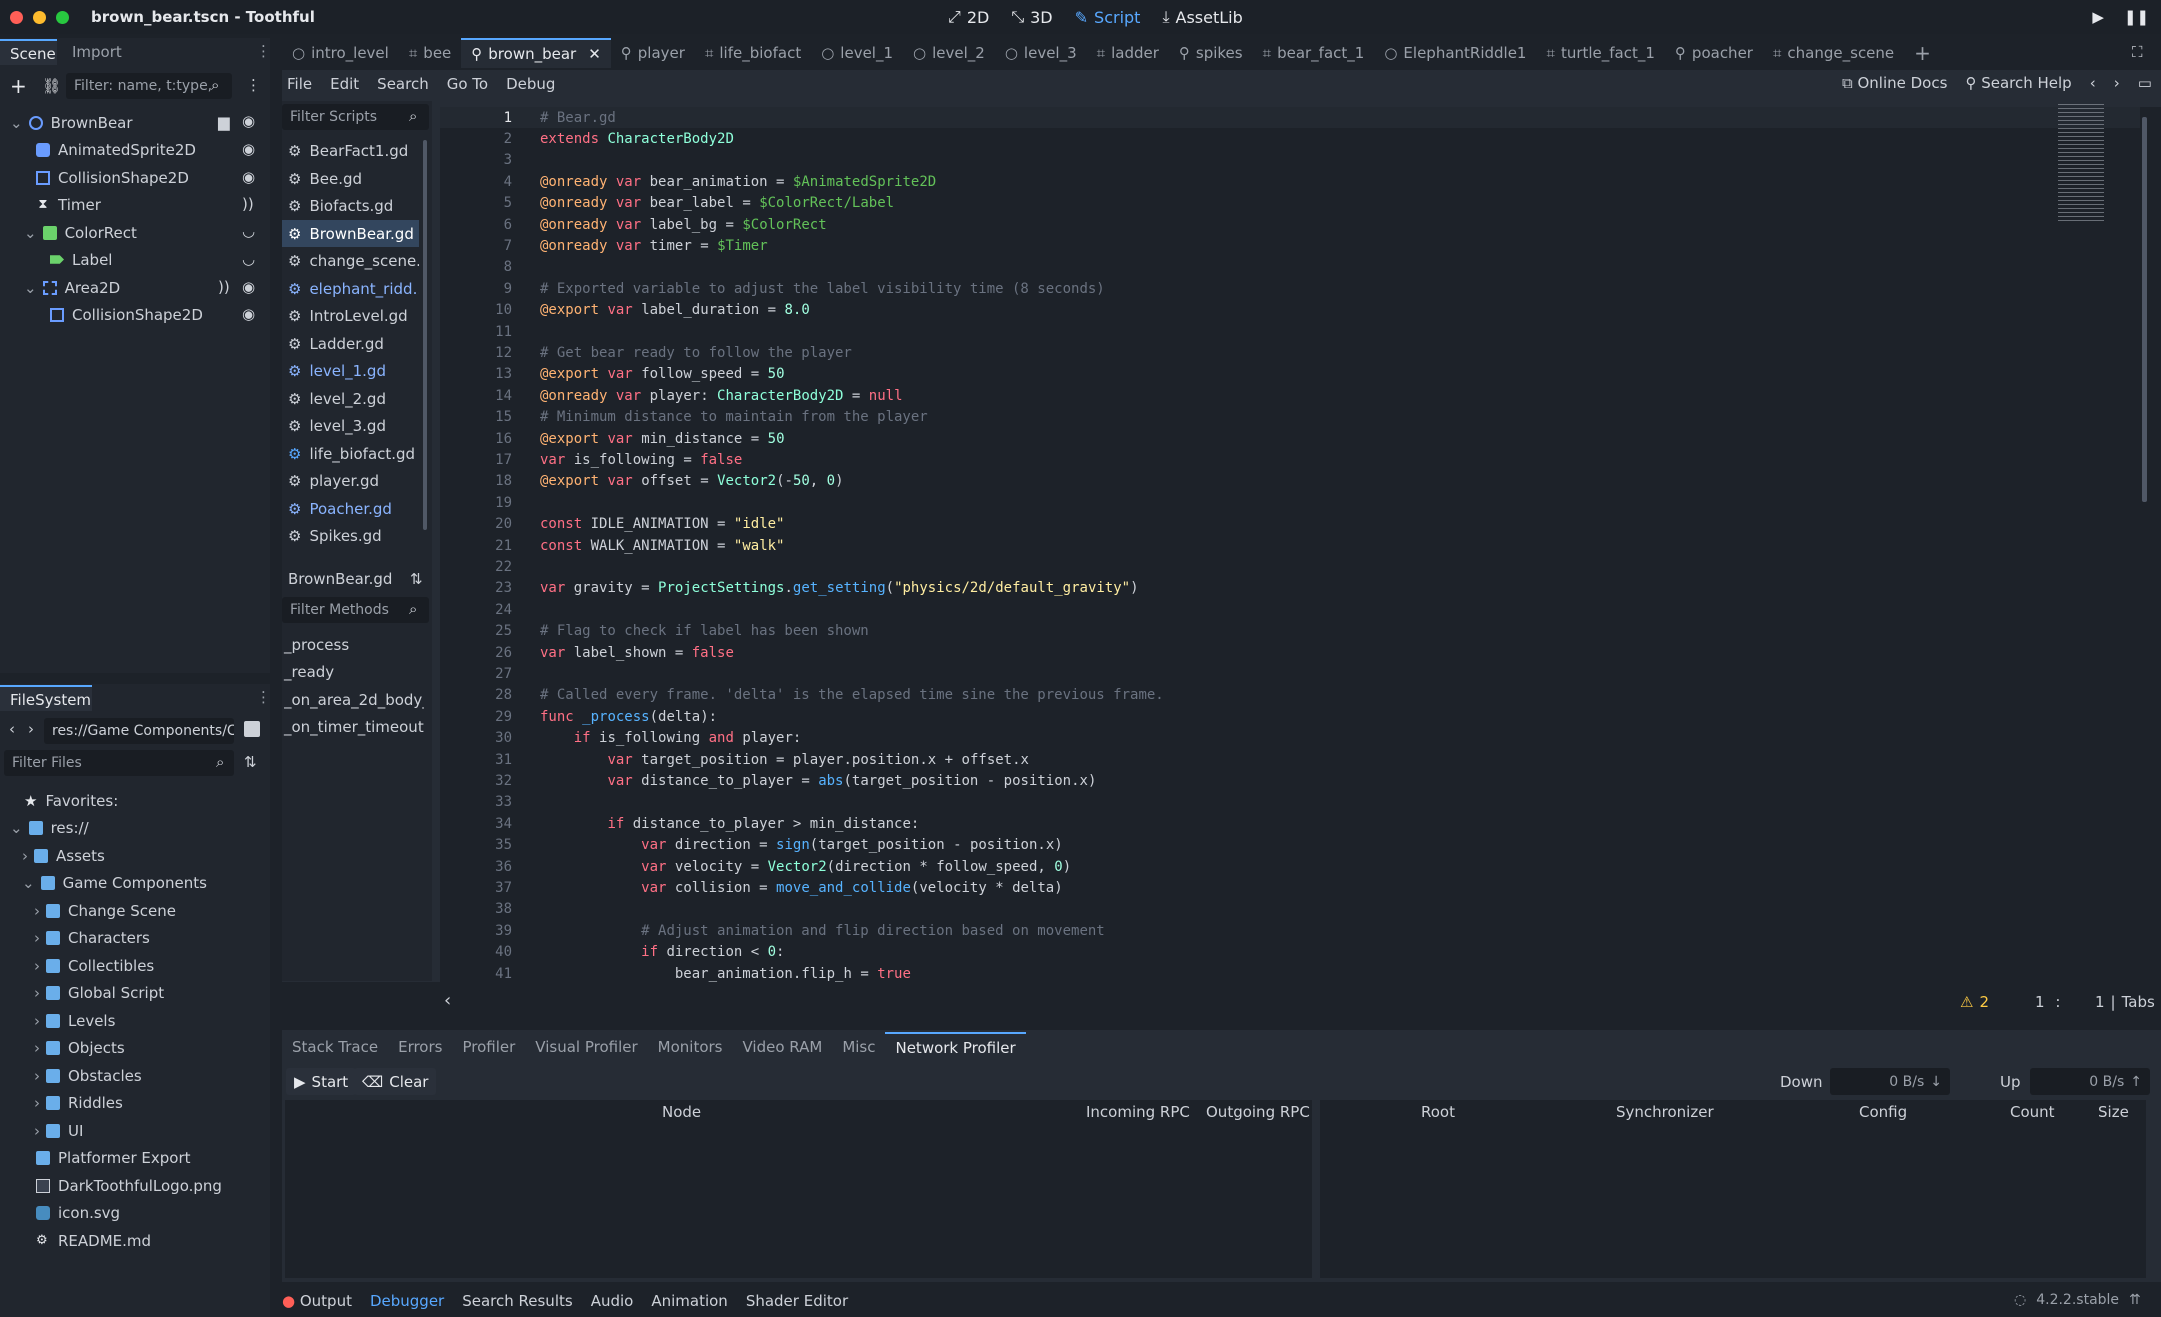  What do you see at coordinates (1290, 331) in the screenshot?
I see `code-line: 11` at bounding box center [1290, 331].